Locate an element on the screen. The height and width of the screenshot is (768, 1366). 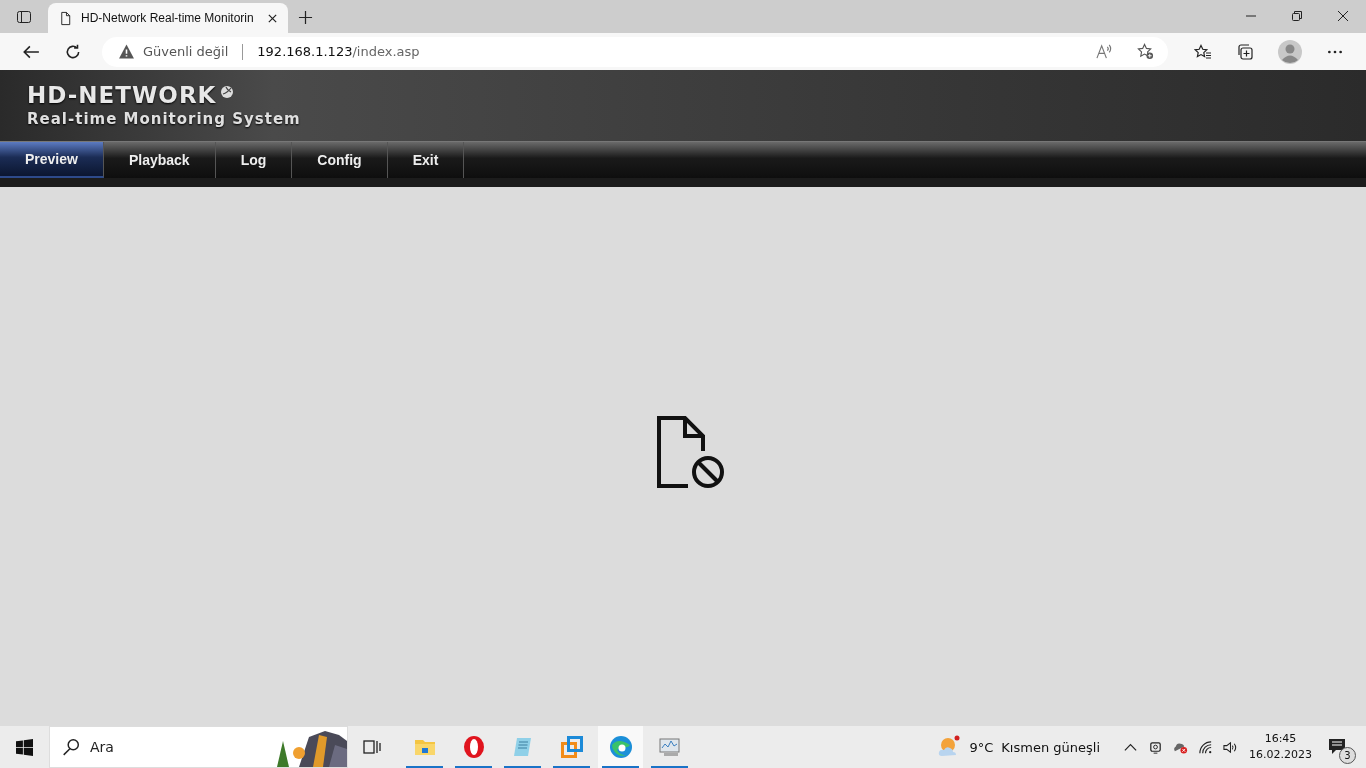
camera-icon is located at coordinates (1155, 747).